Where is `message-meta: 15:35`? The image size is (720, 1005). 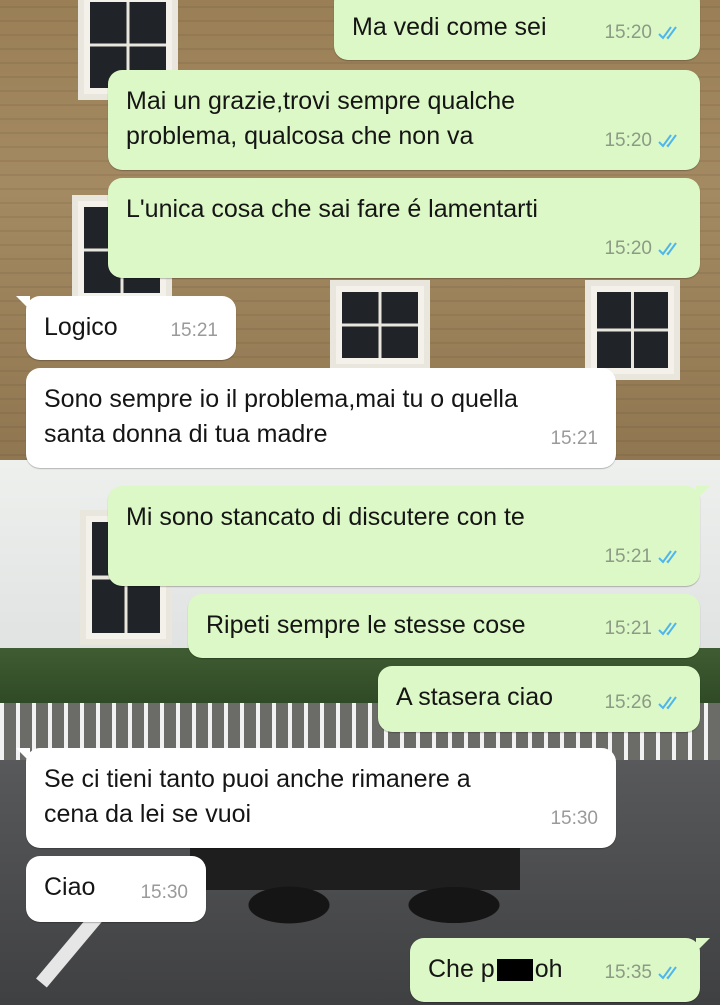 message-meta: 15:35 is located at coordinates (643, 972).